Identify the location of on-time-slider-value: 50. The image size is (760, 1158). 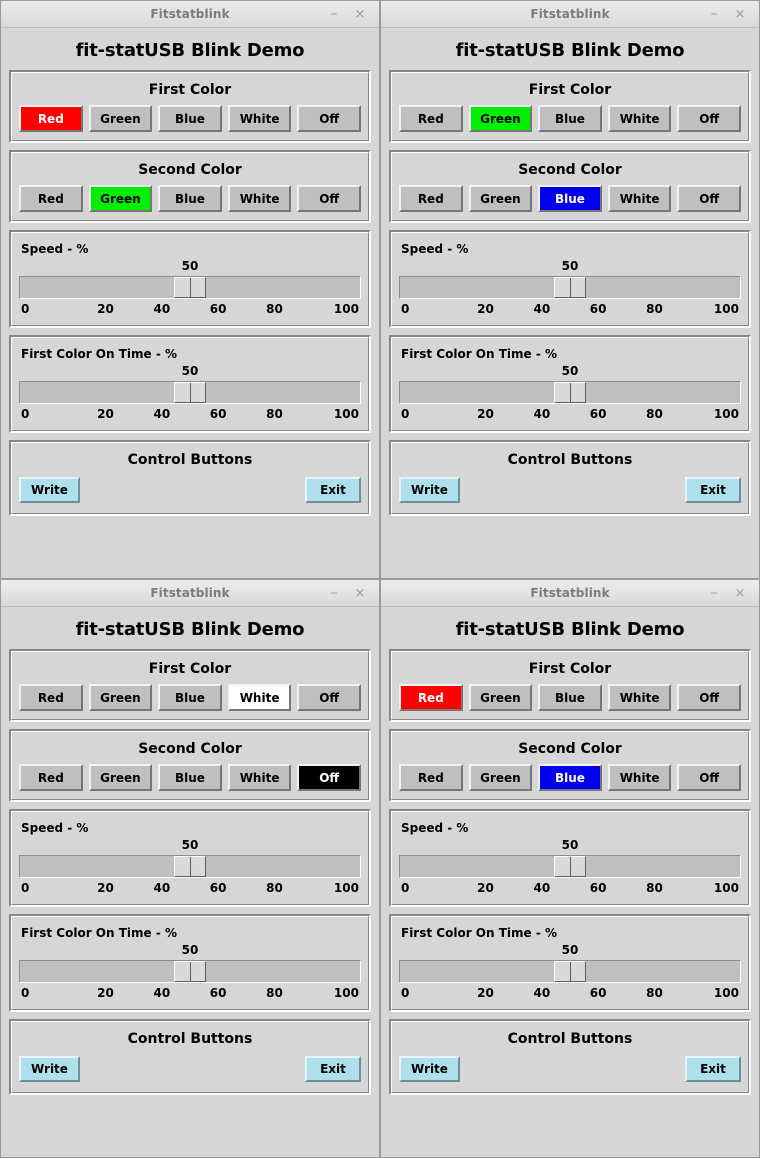
(190, 950).